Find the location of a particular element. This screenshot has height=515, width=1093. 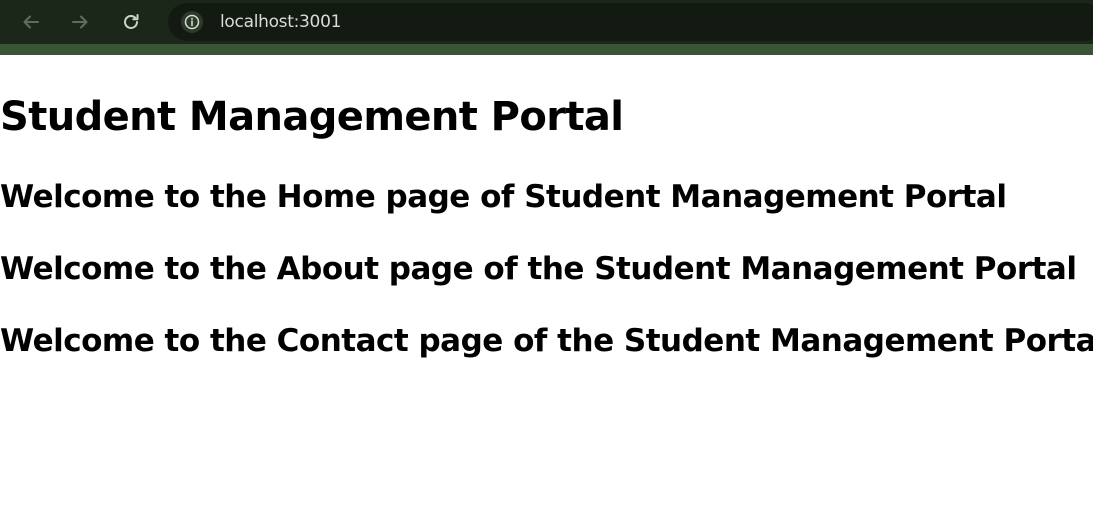

reload-icon is located at coordinates (131, 22).